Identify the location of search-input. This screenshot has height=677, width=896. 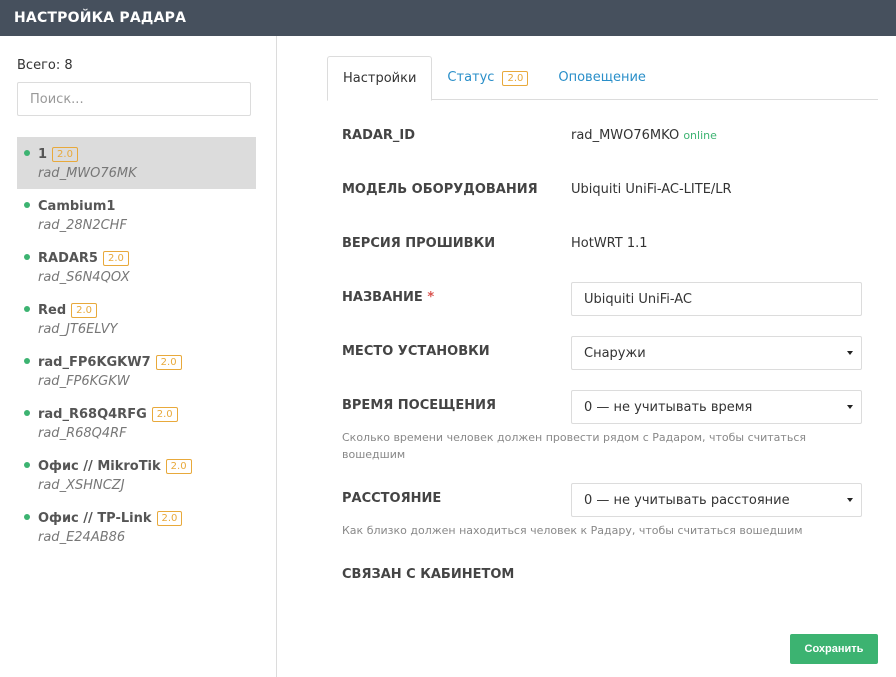
(134, 99).